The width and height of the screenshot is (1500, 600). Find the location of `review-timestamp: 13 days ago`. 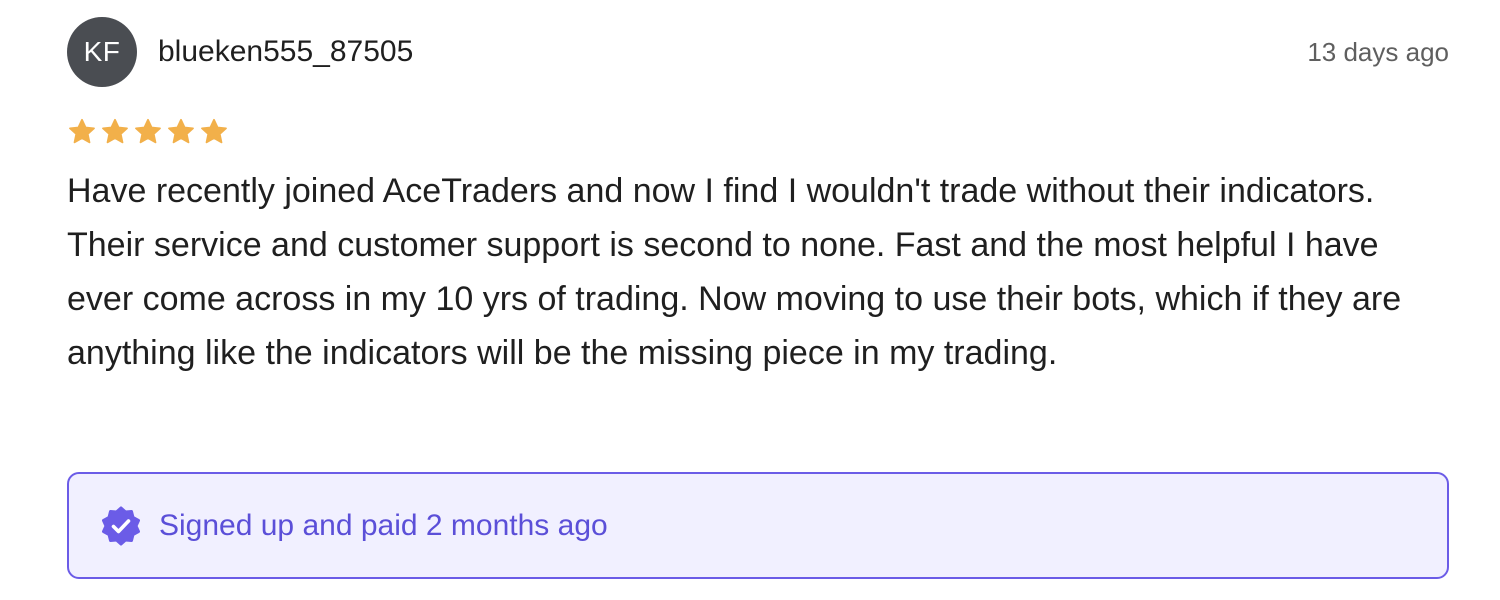

review-timestamp: 13 days ago is located at coordinates (1378, 51).